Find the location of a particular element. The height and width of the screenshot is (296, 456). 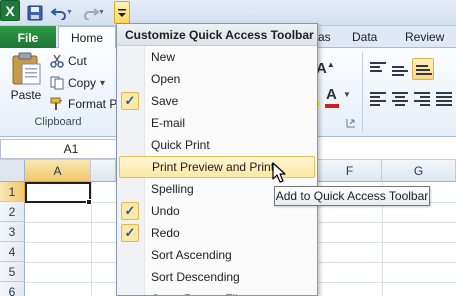

row-header-5: 5 is located at coordinates (12, 272).